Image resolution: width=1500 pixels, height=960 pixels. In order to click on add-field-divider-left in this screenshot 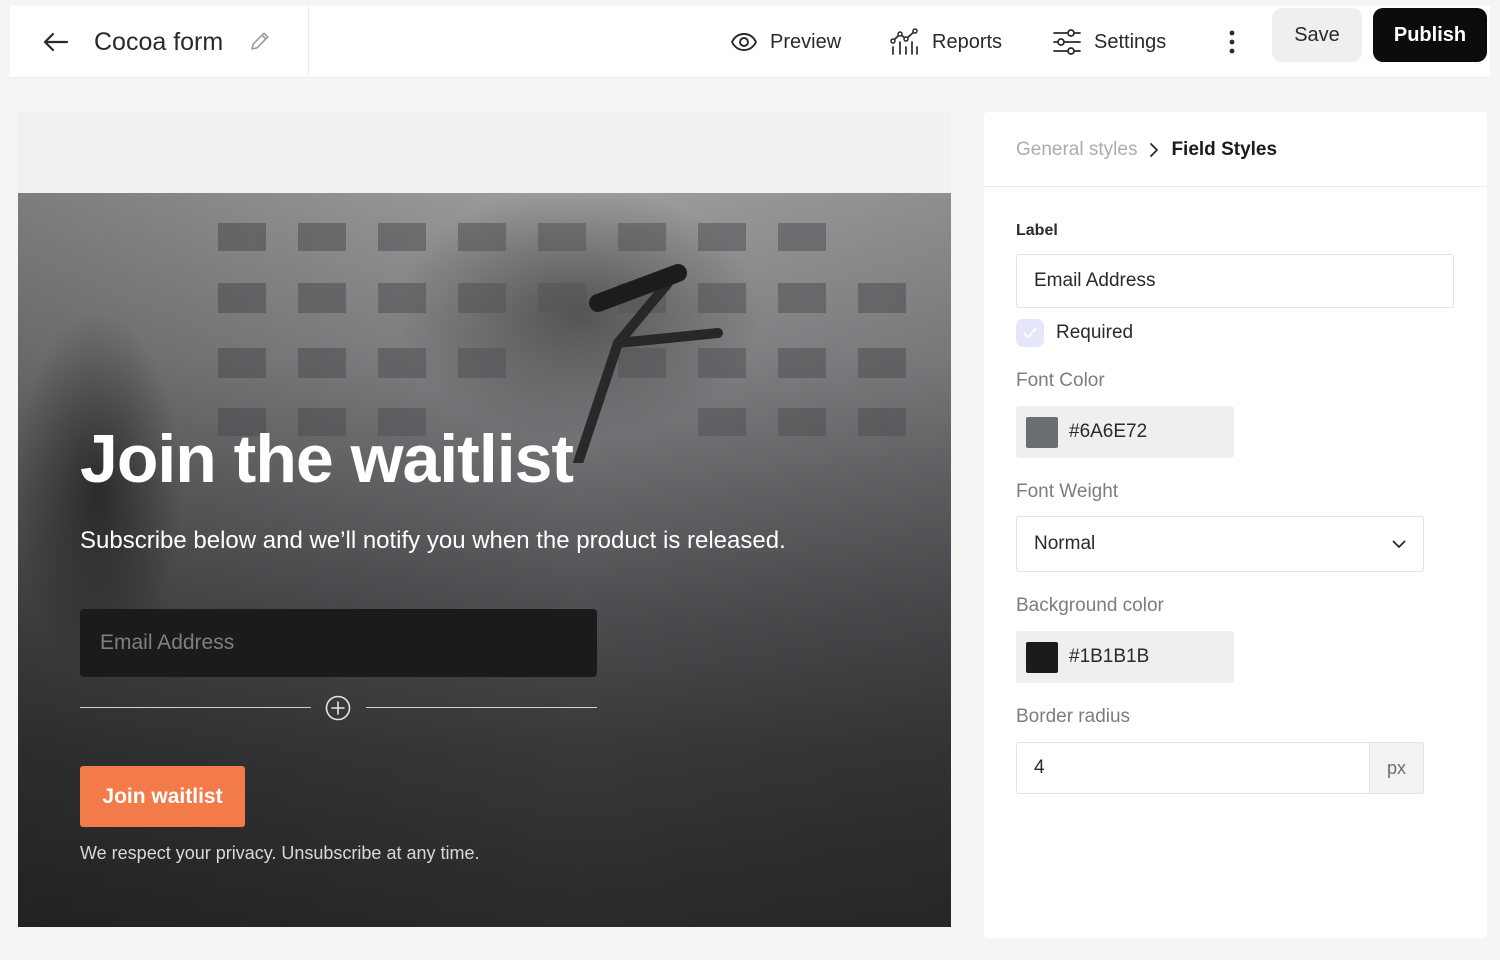, I will do `click(195, 707)`.